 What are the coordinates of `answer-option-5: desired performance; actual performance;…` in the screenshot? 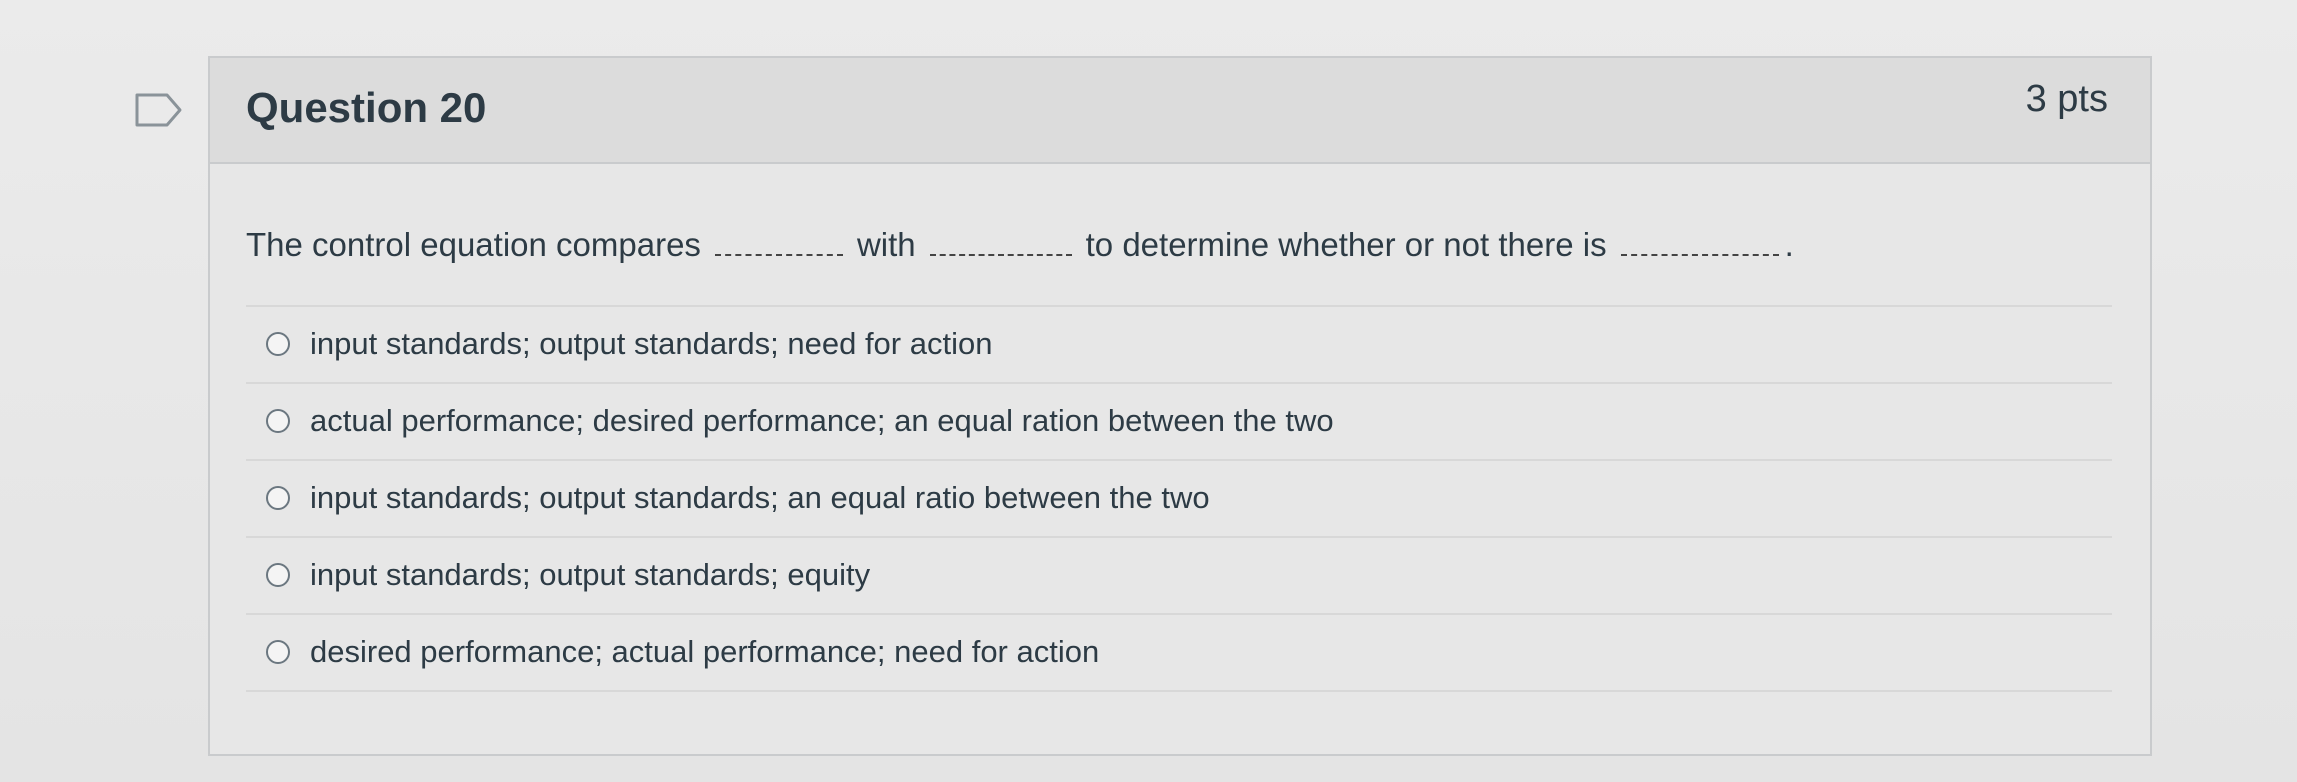 It's located at (1179, 653).